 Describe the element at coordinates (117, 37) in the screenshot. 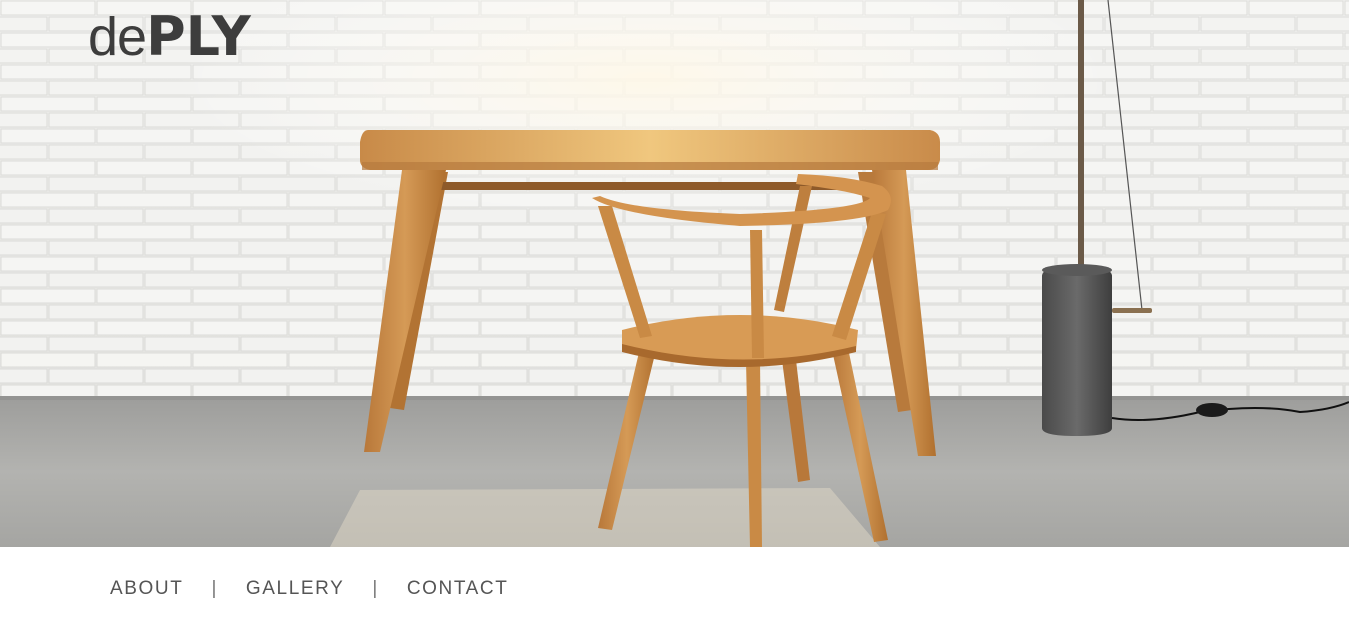

I see `logo-light-text: de` at that location.